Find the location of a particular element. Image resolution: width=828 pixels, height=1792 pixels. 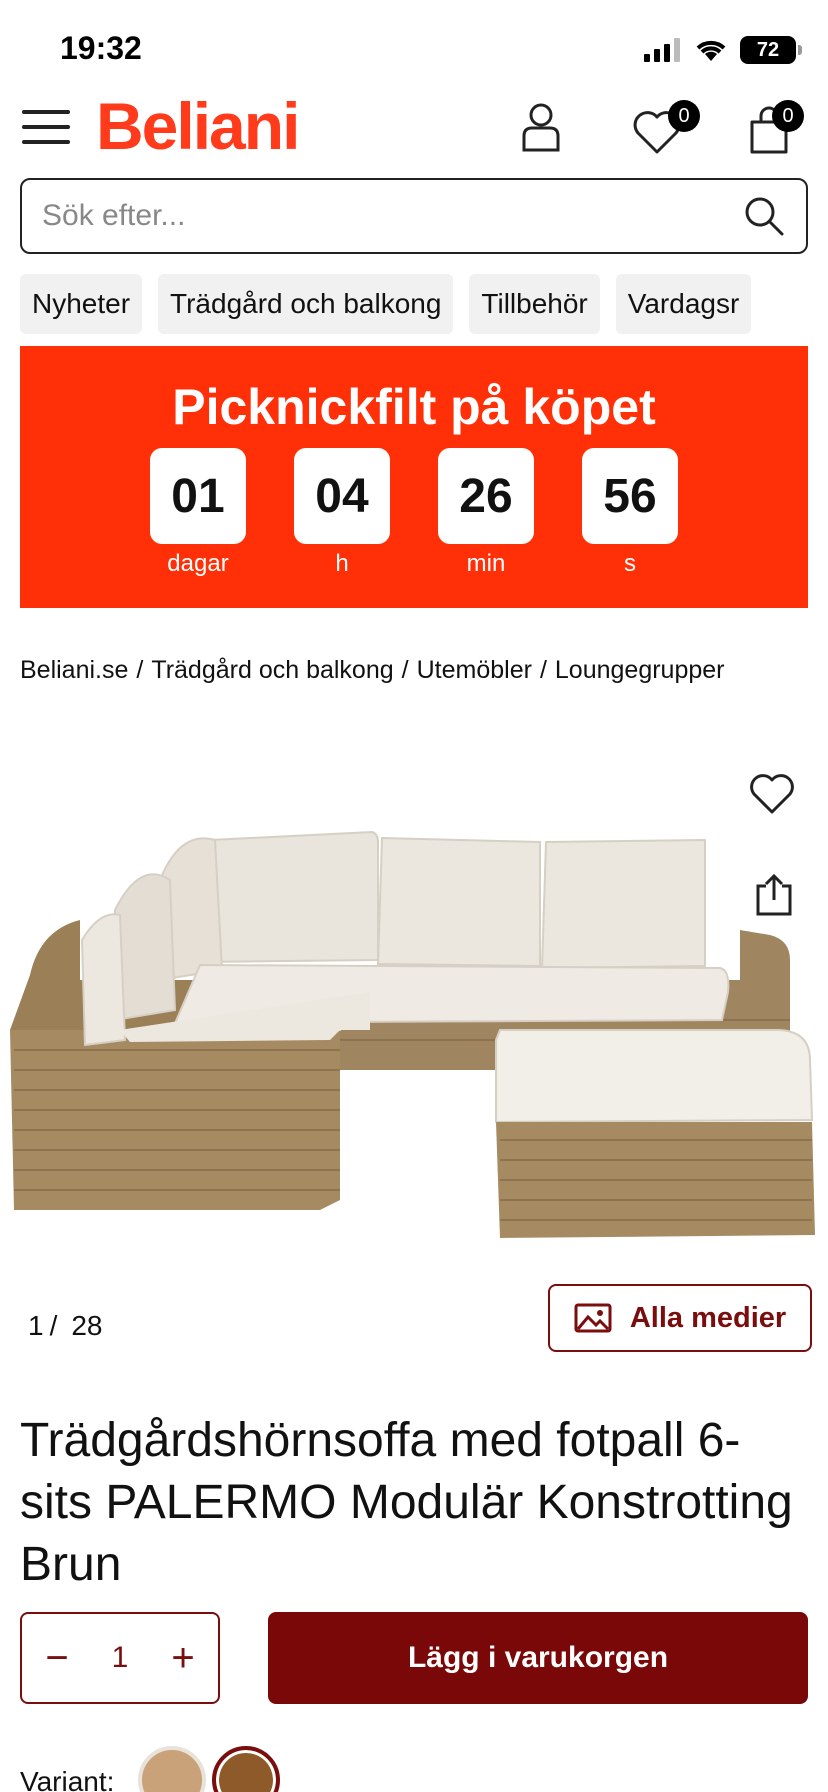

countdown-days: 01 dagar is located at coordinates (198, 513).